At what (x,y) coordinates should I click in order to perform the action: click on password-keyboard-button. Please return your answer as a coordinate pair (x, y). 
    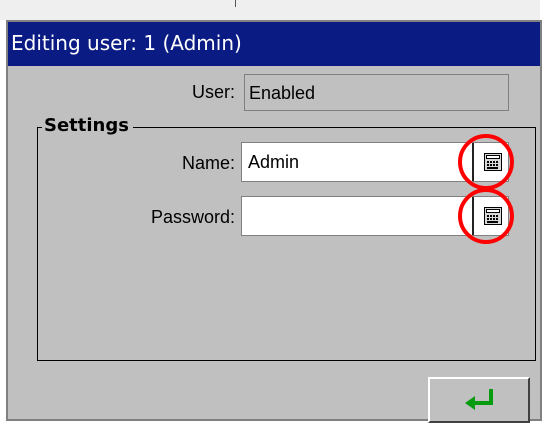
    Looking at the image, I should click on (490, 216).